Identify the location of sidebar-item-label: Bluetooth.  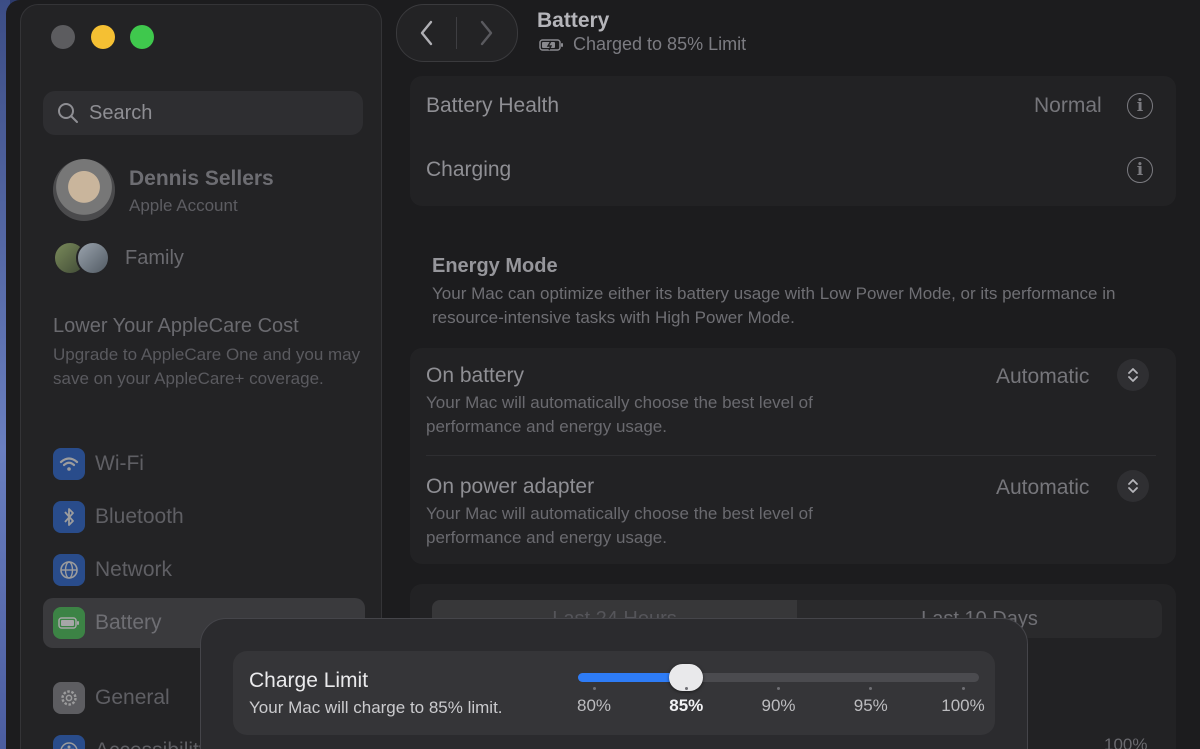
(139, 516).